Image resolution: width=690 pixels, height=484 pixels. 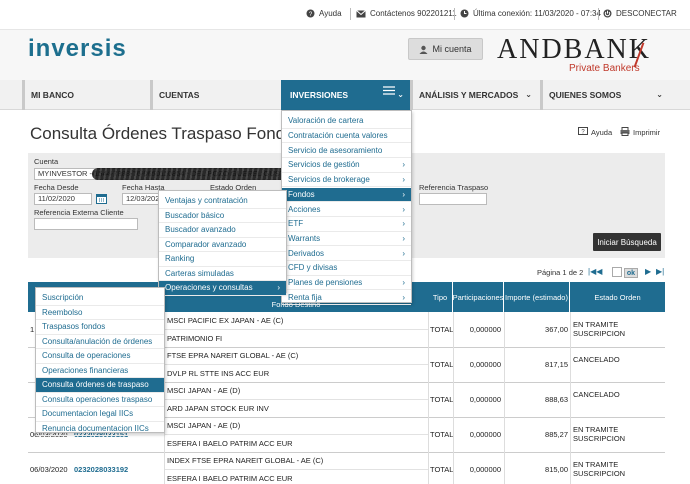 I want to click on my-account-button: Mi cuenta, so click(x=445, y=49).